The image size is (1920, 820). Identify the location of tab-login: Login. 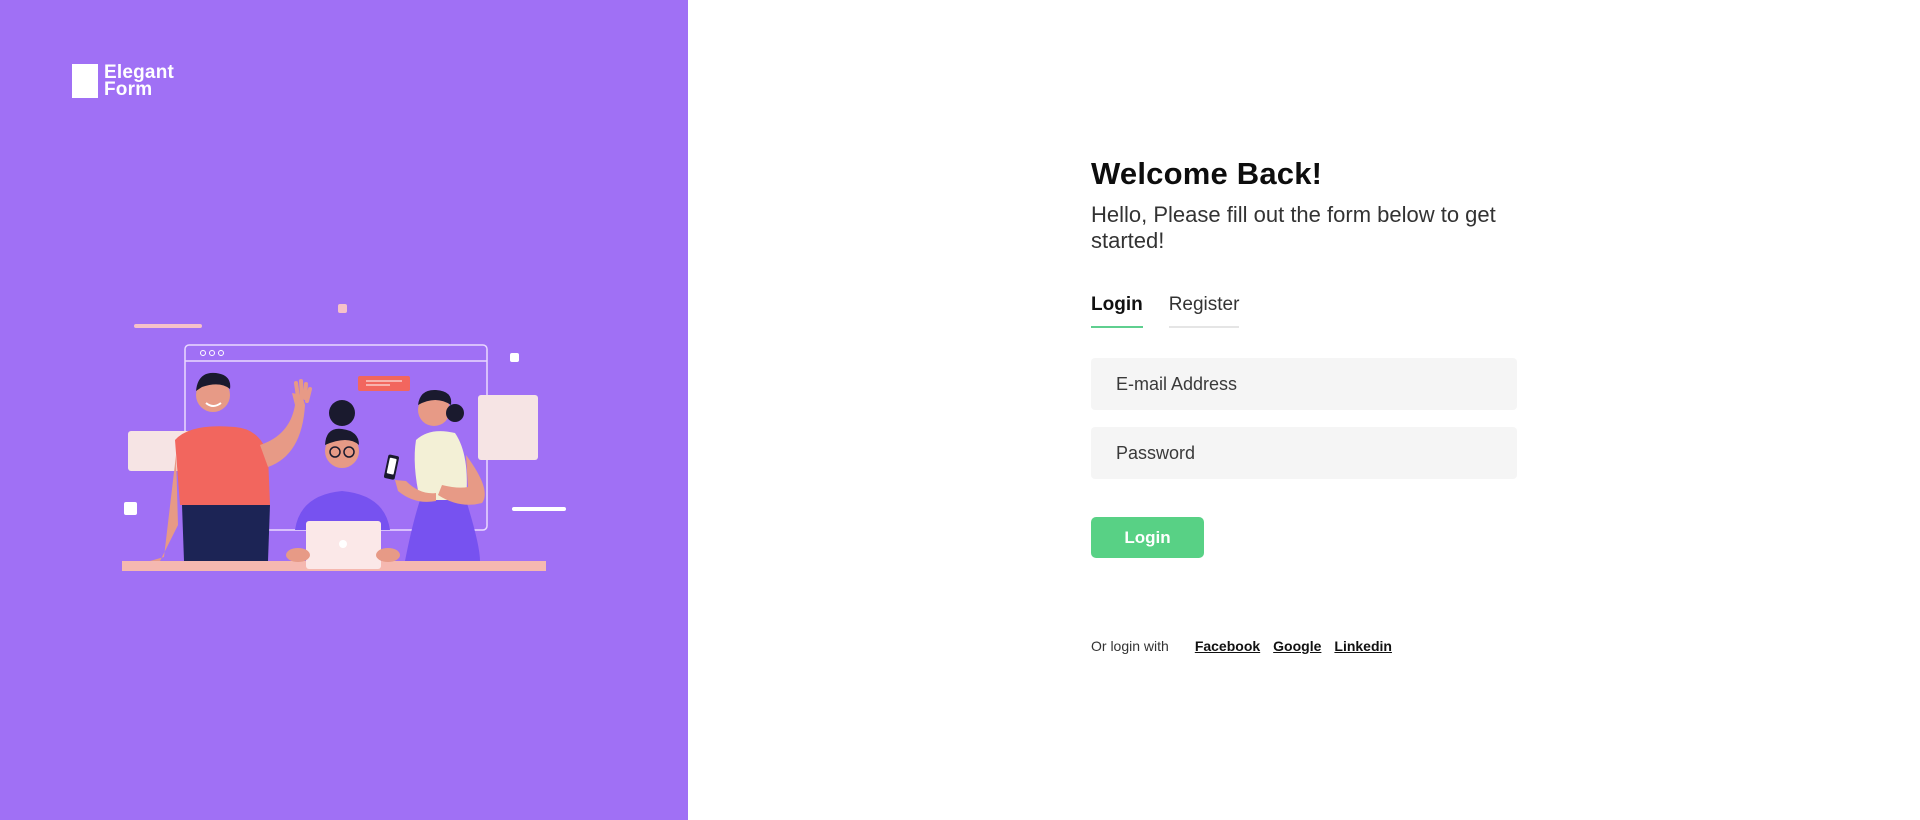
(1117, 311).